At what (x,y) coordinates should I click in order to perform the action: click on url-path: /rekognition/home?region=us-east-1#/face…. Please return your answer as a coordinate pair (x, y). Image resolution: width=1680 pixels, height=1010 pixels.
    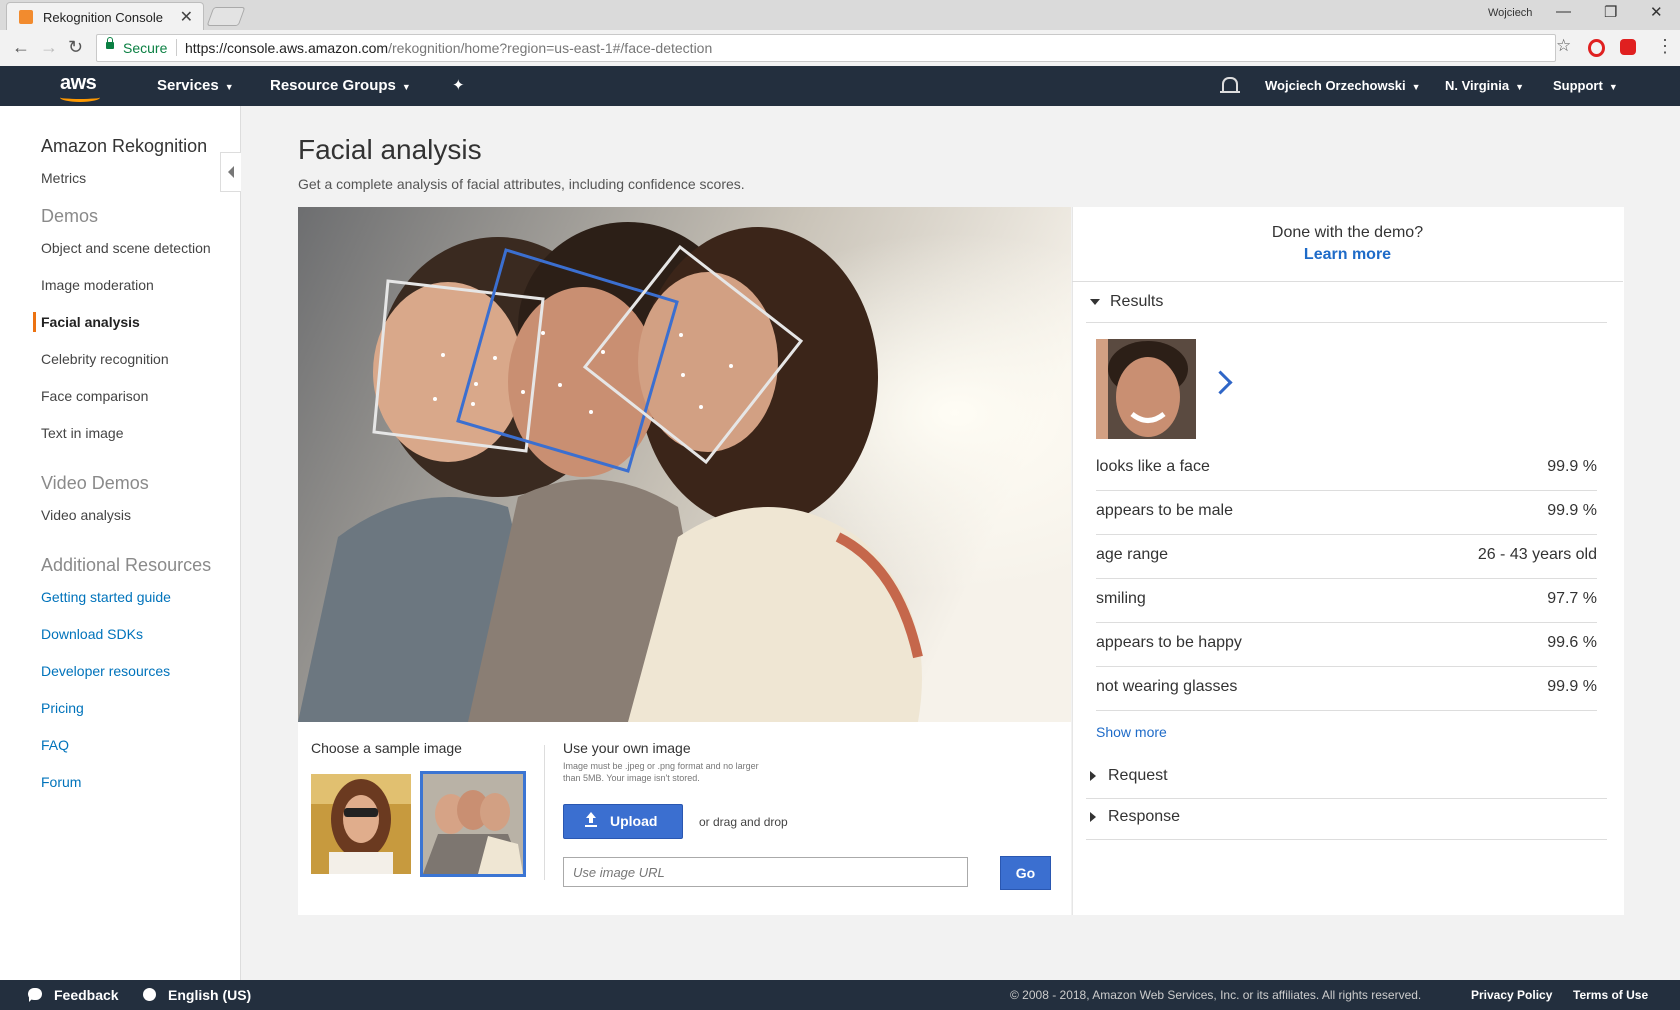
    Looking at the image, I should click on (550, 48).